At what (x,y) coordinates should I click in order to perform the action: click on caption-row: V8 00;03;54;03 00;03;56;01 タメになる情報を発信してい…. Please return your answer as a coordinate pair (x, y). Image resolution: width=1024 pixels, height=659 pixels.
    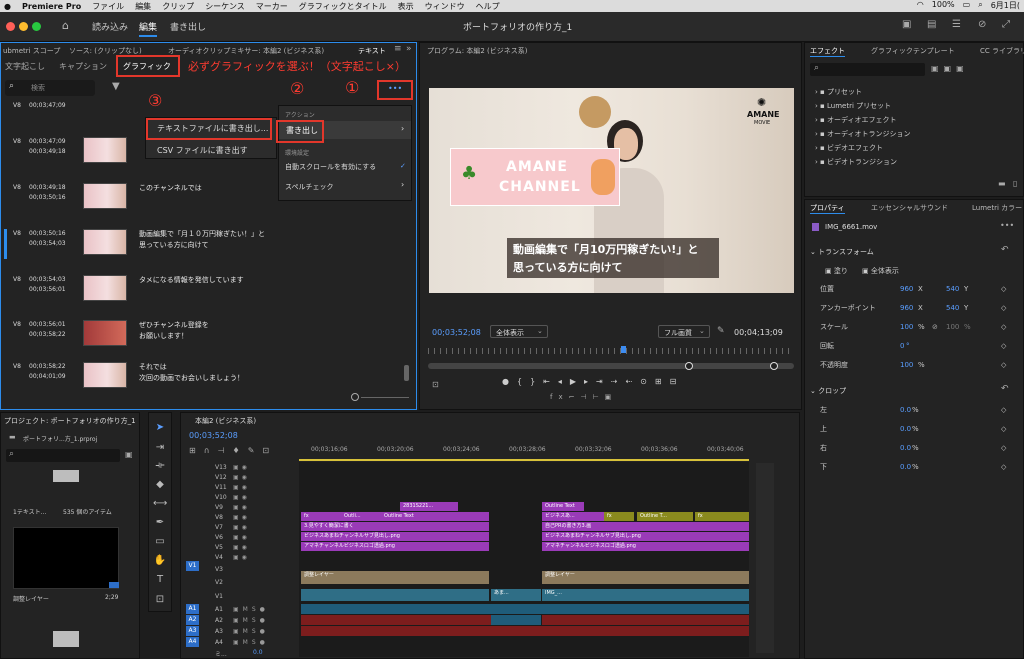
    Looking at the image, I should click on (208, 295).